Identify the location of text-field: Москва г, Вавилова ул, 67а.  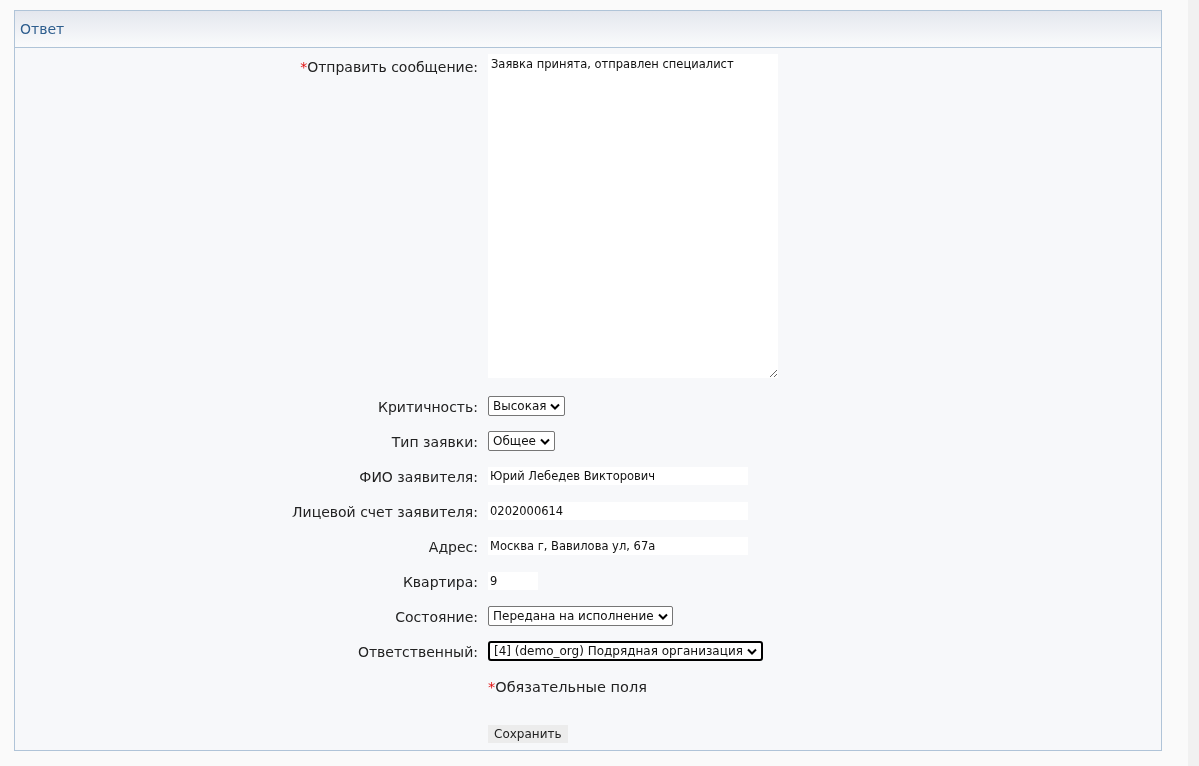
(618, 546).